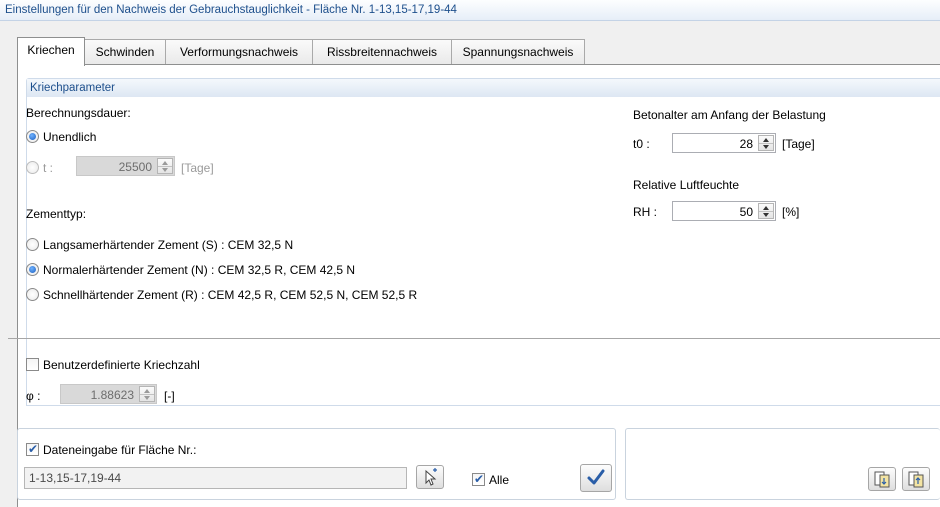  What do you see at coordinates (197, 168) in the screenshot?
I see `t-days-unit: [Tage]` at bounding box center [197, 168].